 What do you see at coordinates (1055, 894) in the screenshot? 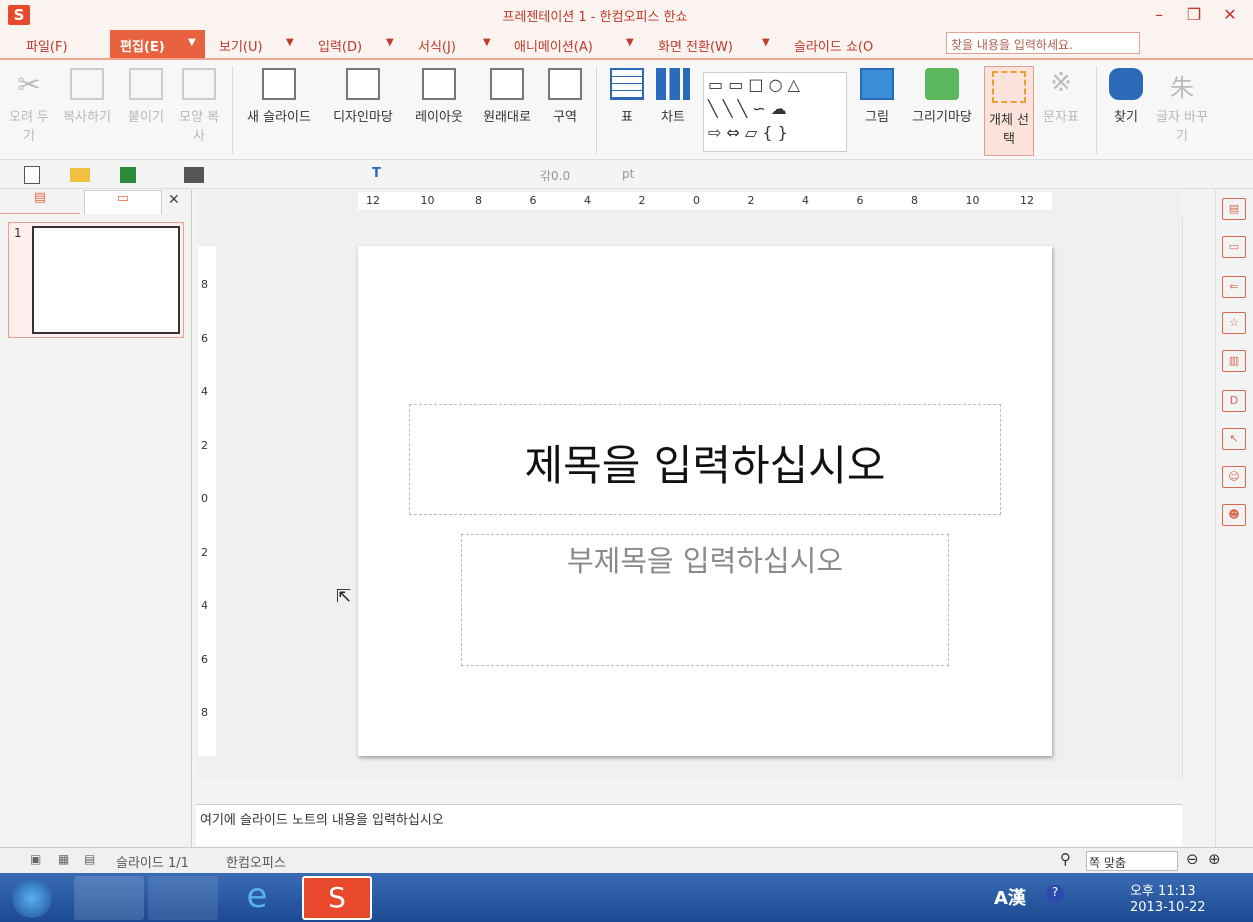
I see `help-icon: ?` at bounding box center [1055, 894].